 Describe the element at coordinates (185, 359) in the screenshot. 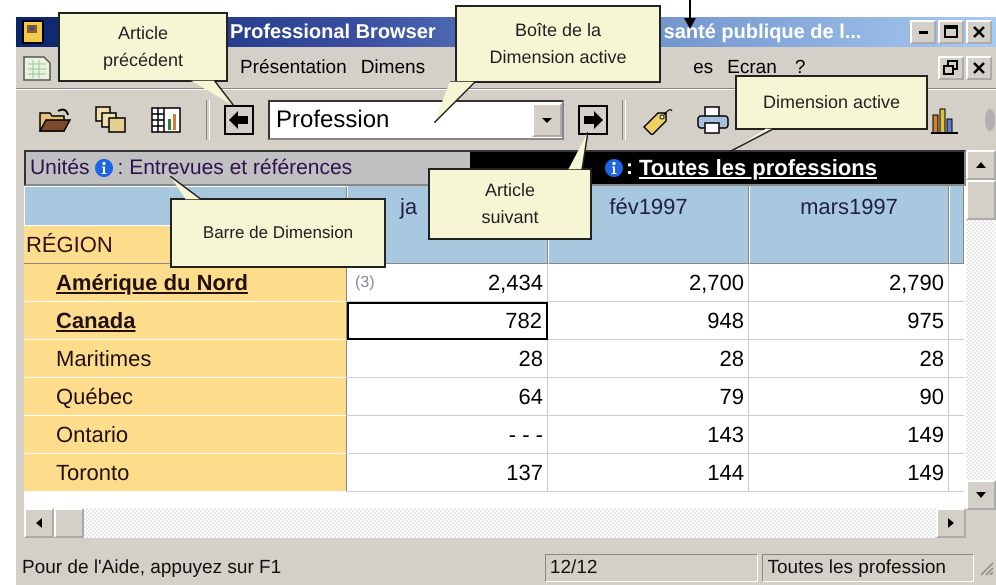

I see `row-header: Maritimes` at that location.